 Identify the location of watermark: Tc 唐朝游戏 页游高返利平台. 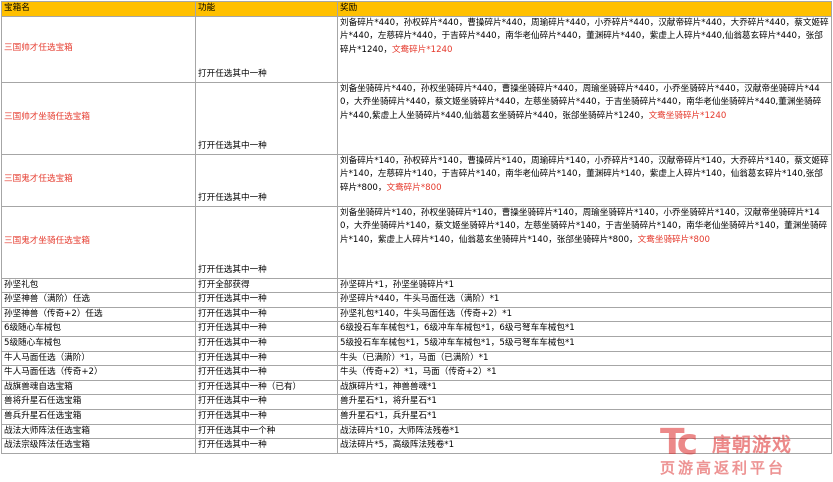
(742, 451).